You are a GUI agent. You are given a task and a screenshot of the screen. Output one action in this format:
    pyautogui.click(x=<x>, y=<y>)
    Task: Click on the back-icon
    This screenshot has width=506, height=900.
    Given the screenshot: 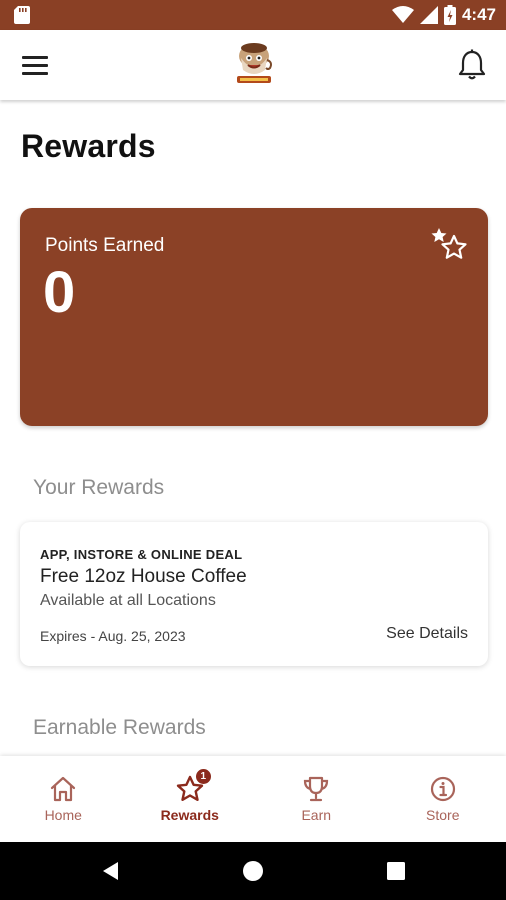 What is the action you would take?
    pyautogui.click(x=111, y=871)
    